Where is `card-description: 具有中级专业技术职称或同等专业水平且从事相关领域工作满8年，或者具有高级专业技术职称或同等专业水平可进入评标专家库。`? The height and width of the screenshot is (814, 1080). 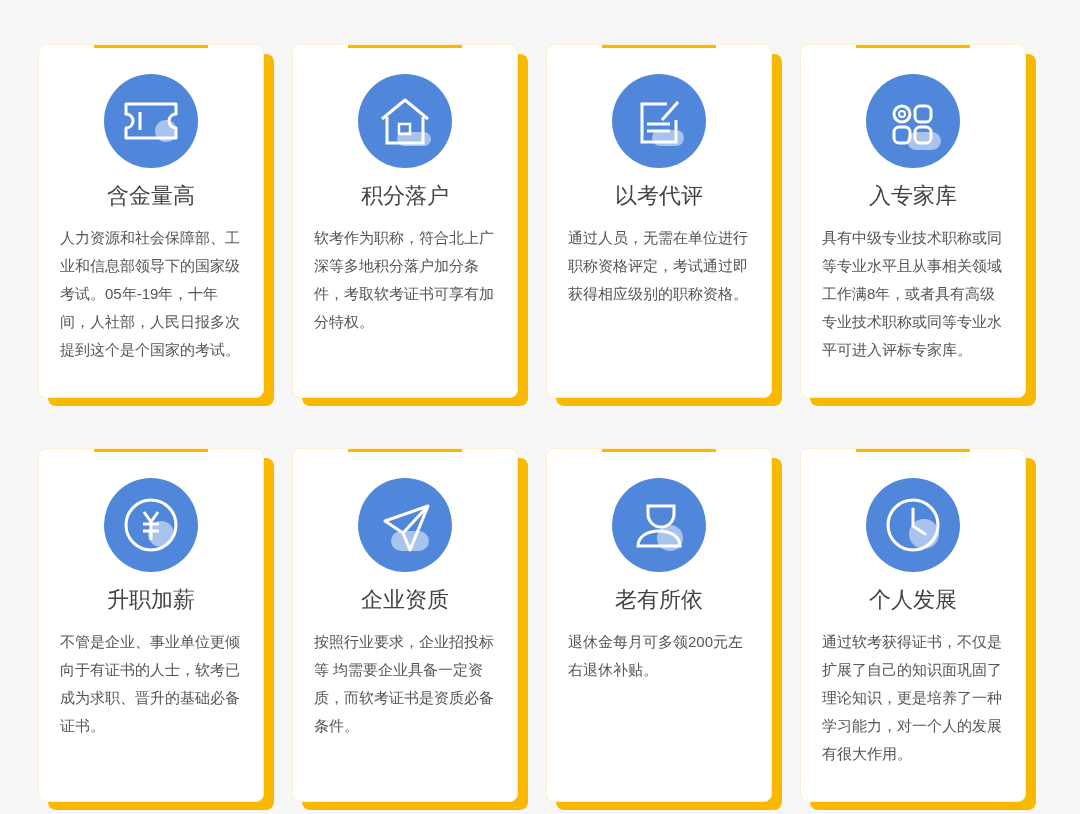
card-description: 具有中级专业技术职称或同等专业水平且从事相关领域工作满8年，或者具有高级专业技术职称或同等专业水平可进入评标专家库。 is located at coordinates (912, 294).